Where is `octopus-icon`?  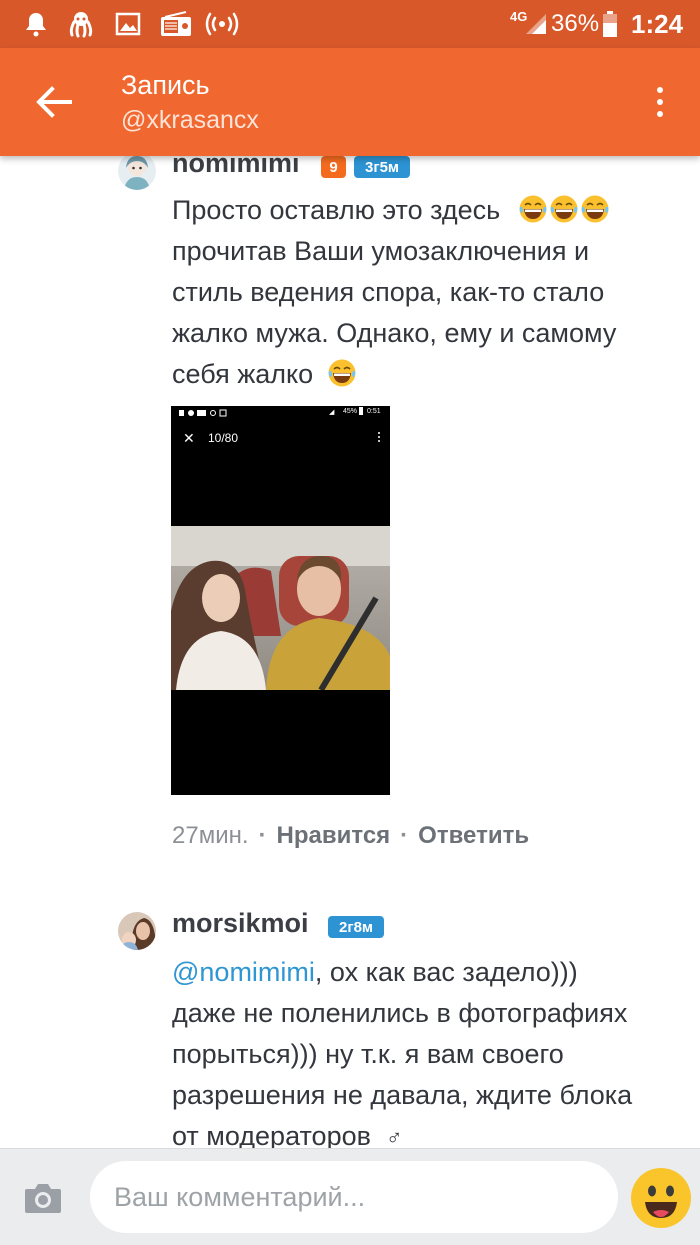
octopus-icon is located at coordinates (81, 24).